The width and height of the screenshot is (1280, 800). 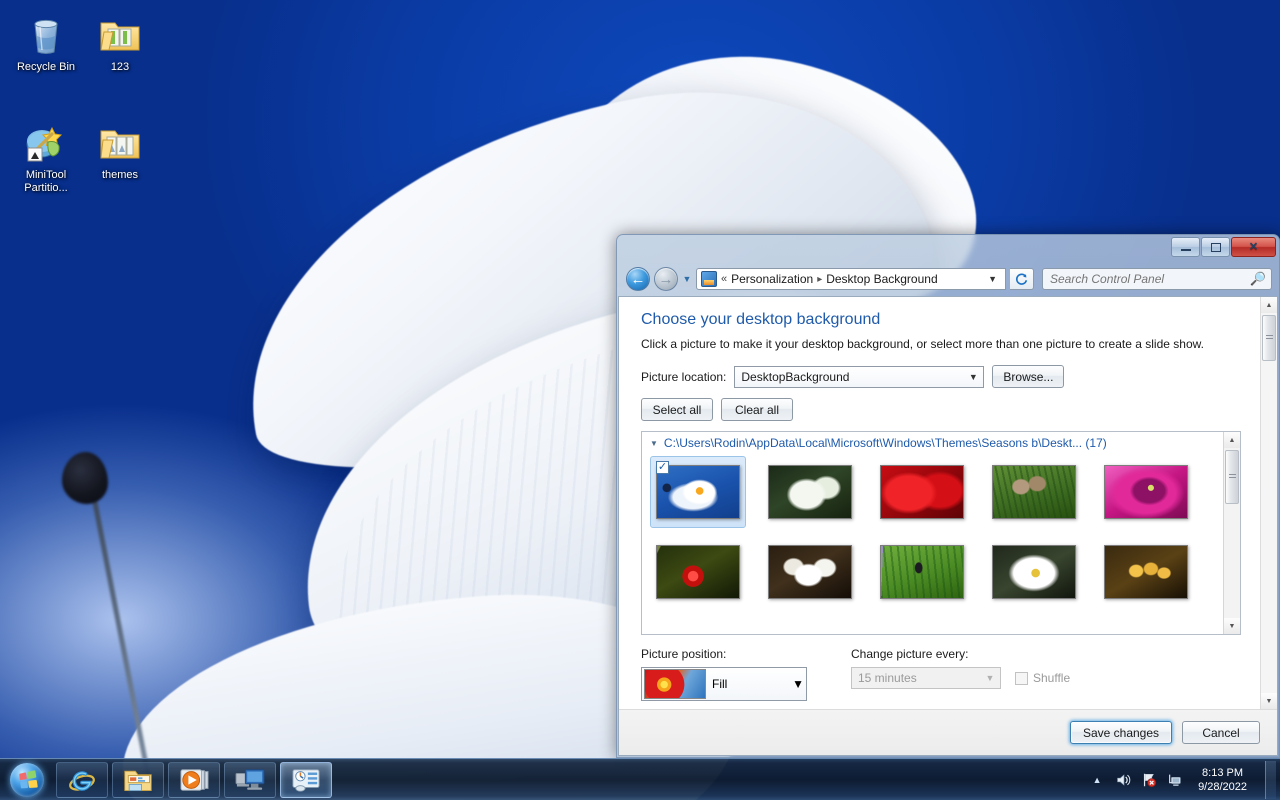 What do you see at coordinates (757, 409) in the screenshot?
I see `clear-all-button: Clear all` at bounding box center [757, 409].